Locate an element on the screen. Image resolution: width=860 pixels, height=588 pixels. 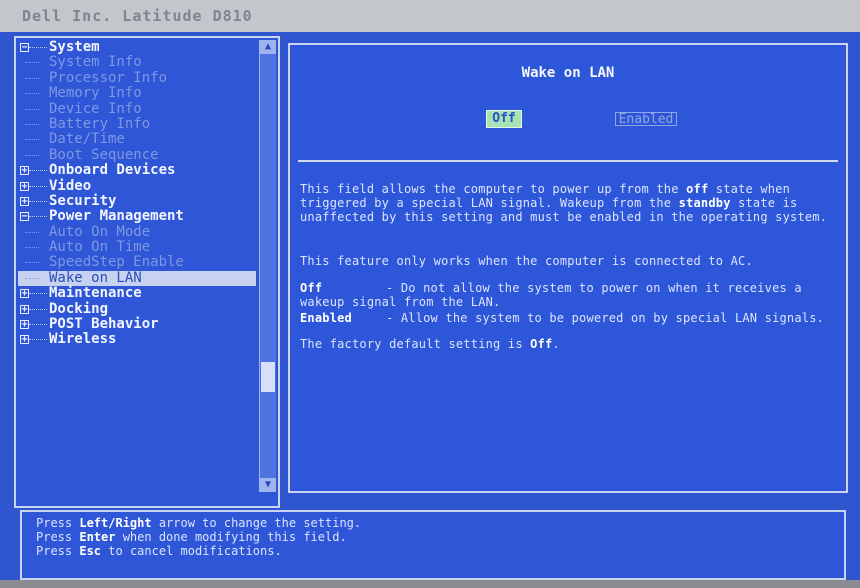
tree-item: Date/Time is located at coordinates (138, 139).